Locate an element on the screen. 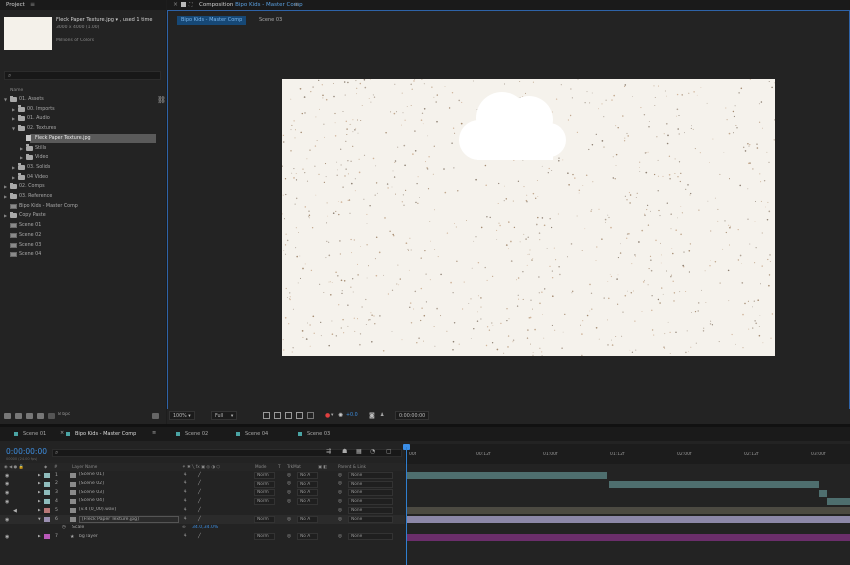  project-item: ▶ 00. Imports is located at coordinates (83, 110).